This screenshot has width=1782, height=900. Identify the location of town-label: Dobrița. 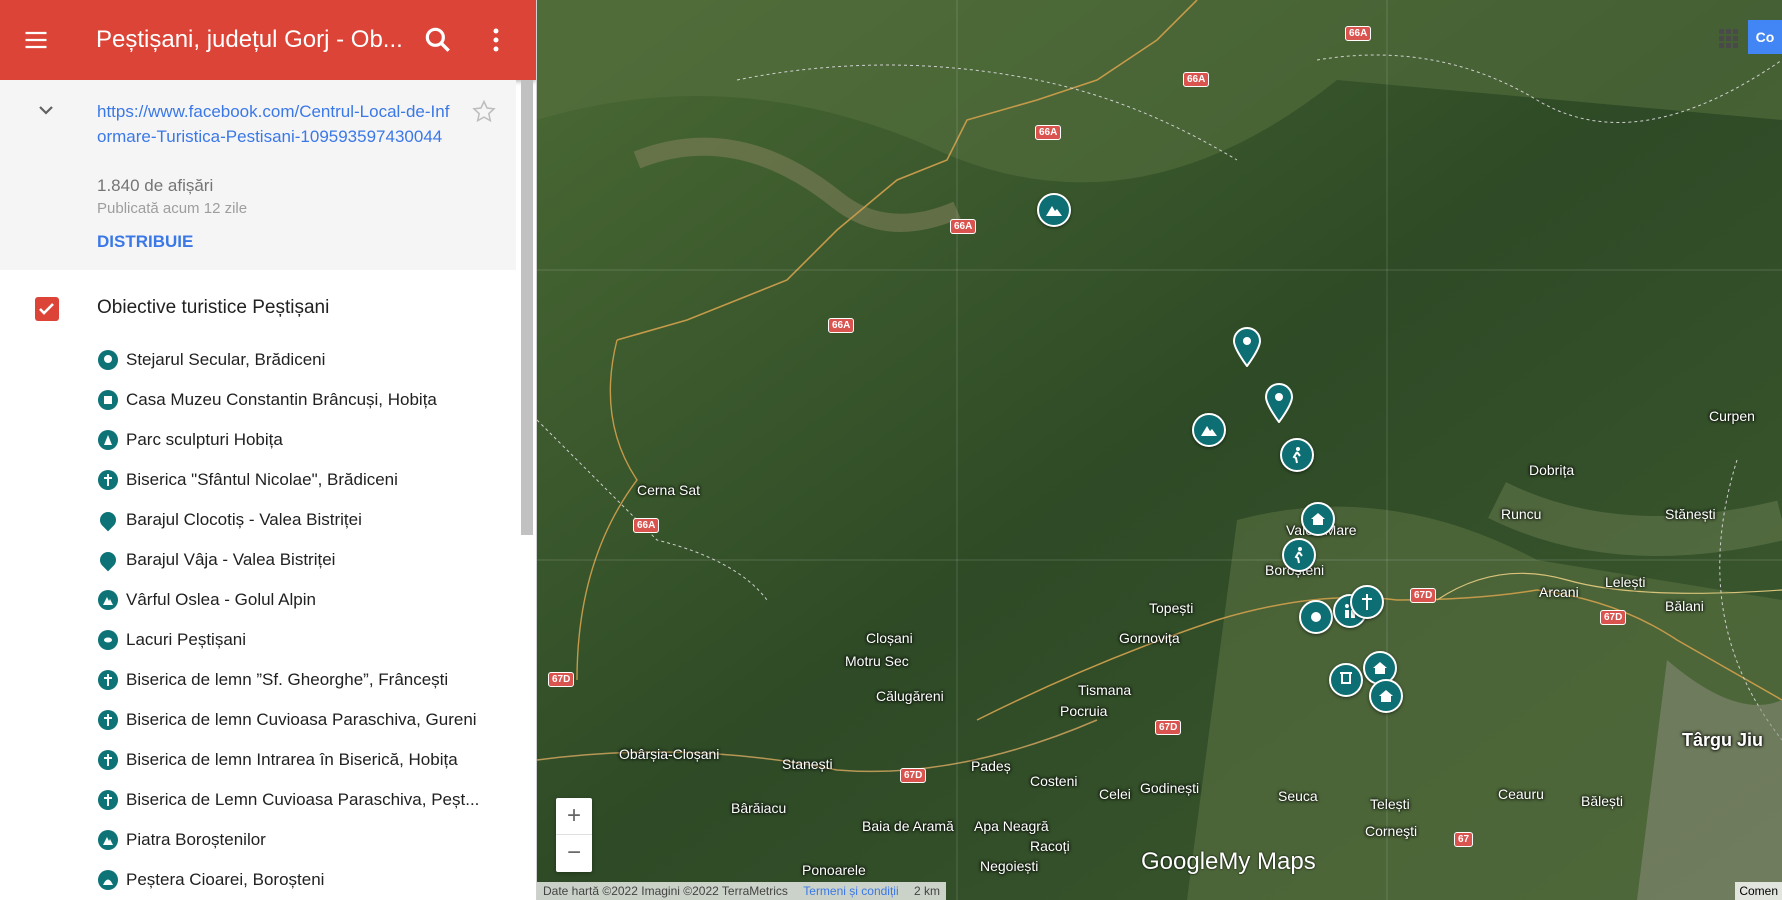
(1552, 470).